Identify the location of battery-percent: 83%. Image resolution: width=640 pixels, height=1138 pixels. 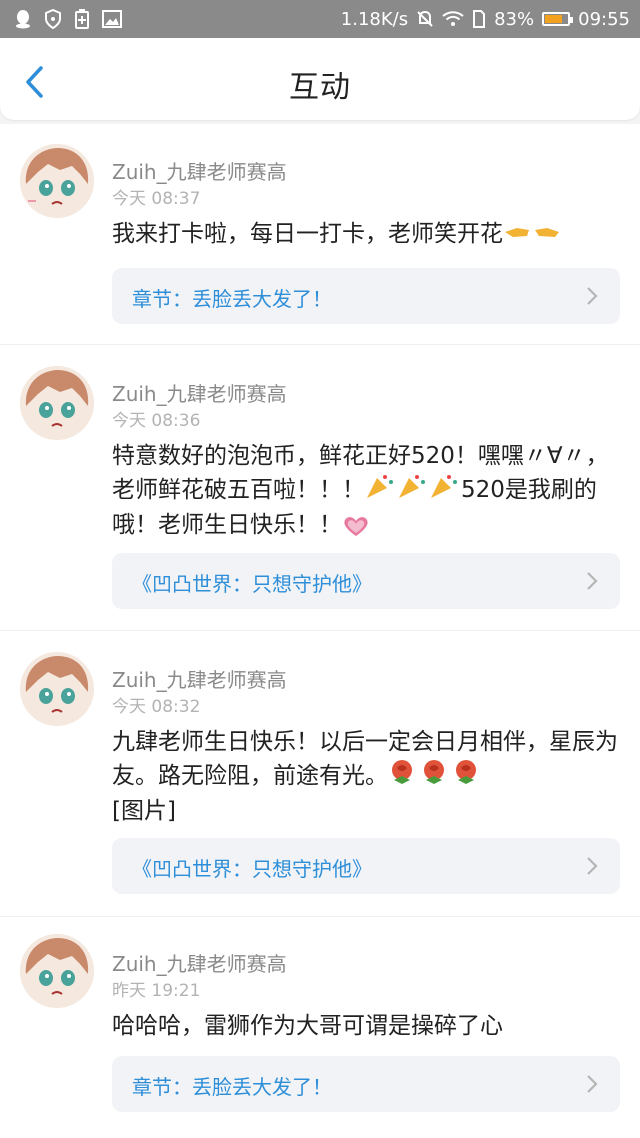
(514, 19).